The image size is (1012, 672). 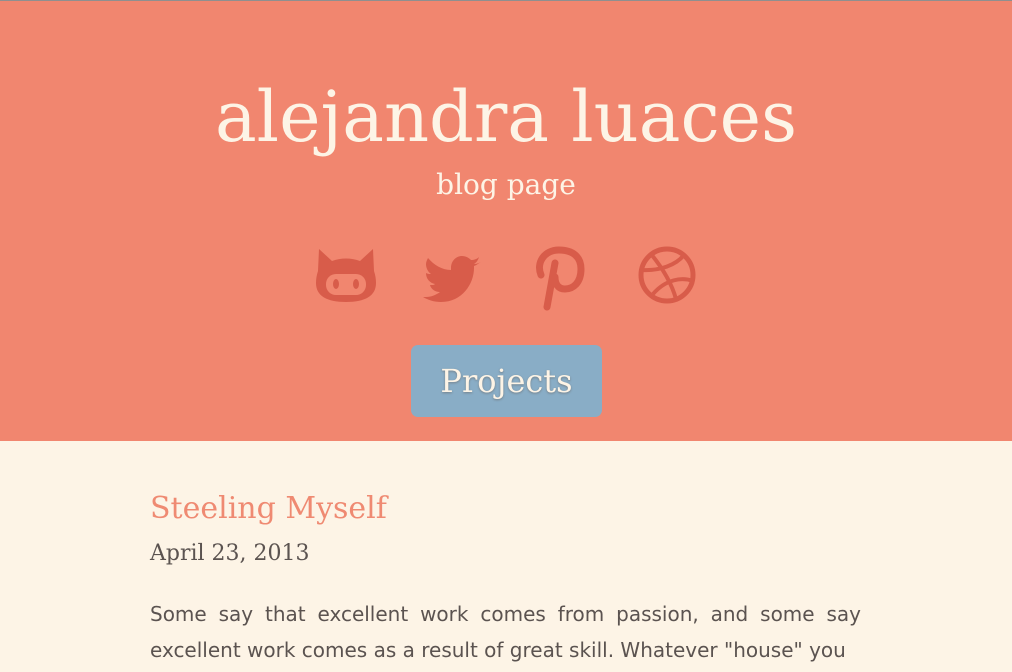 I want to click on projects-button: Projects, so click(x=506, y=381).